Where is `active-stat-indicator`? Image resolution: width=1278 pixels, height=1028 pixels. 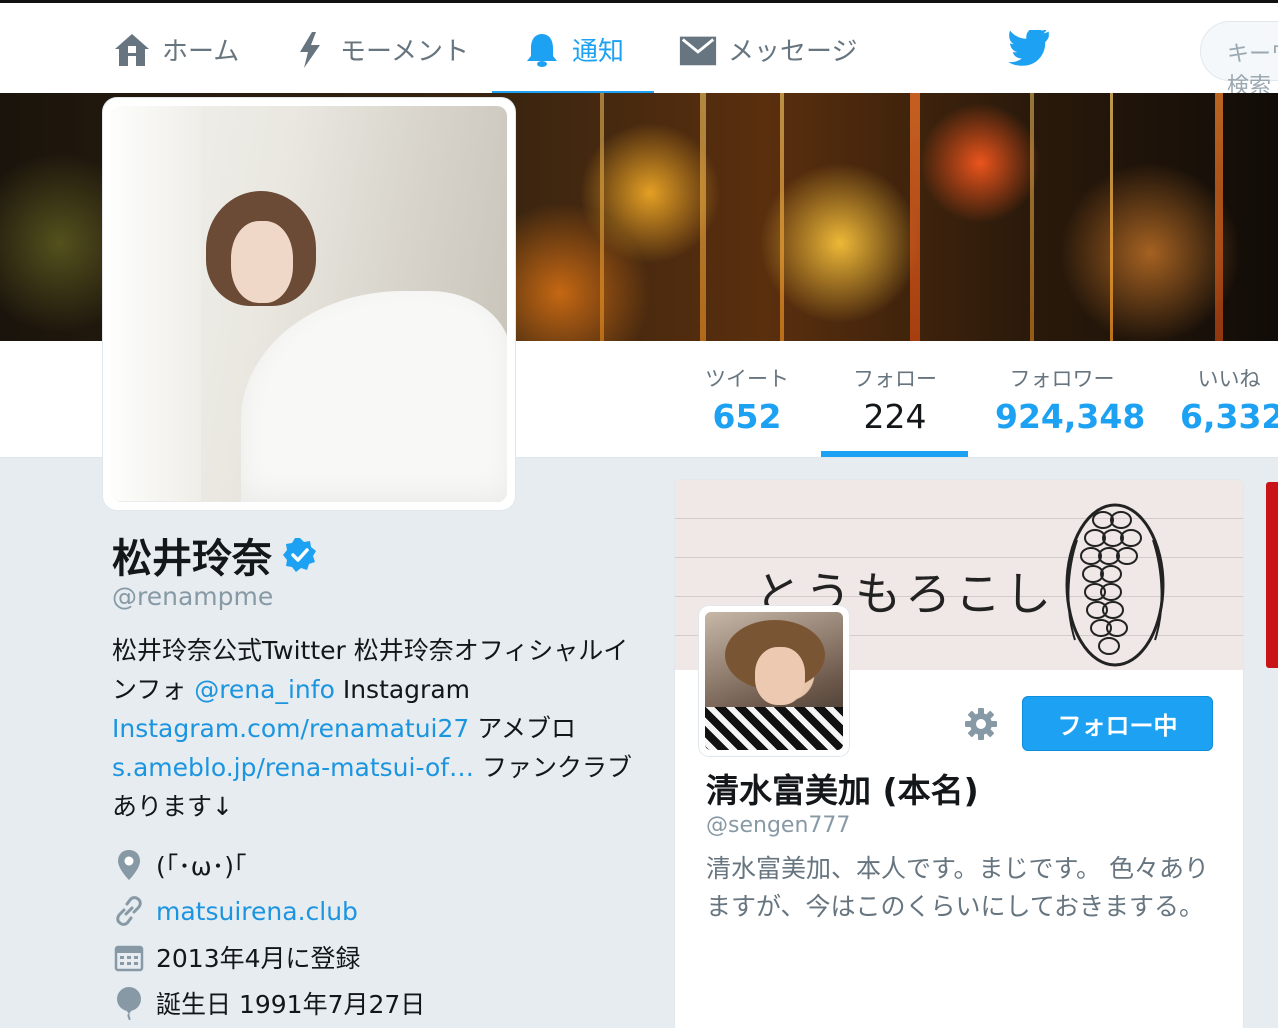 active-stat-indicator is located at coordinates (894, 454).